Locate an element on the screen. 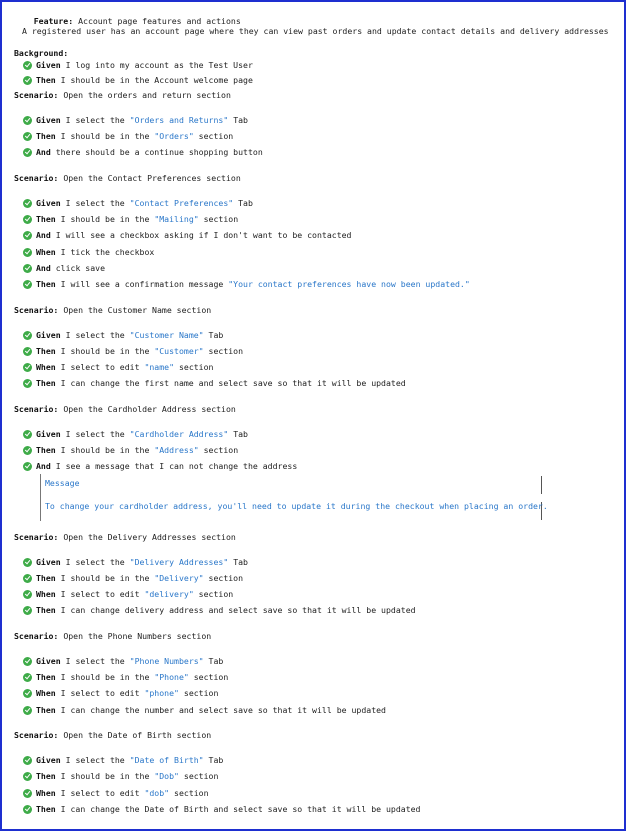 The width and height of the screenshot is (626, 831). scenario-title: Open the Cardholder Address section is located at coordinates (149, 409).